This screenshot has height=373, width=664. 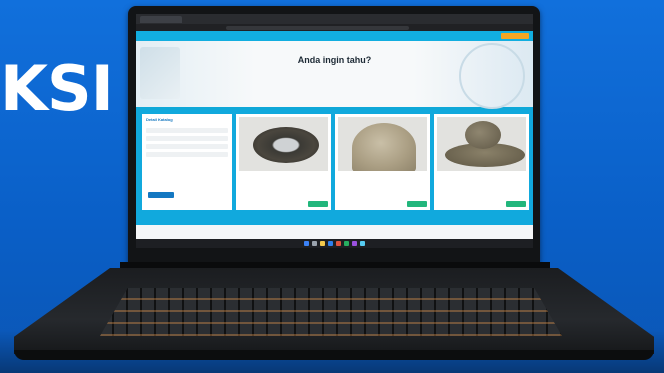 What do you see at coordinates (334, 355) in the screenshot?
I see `laptop-front-edge` at bounding box center [334, 355].